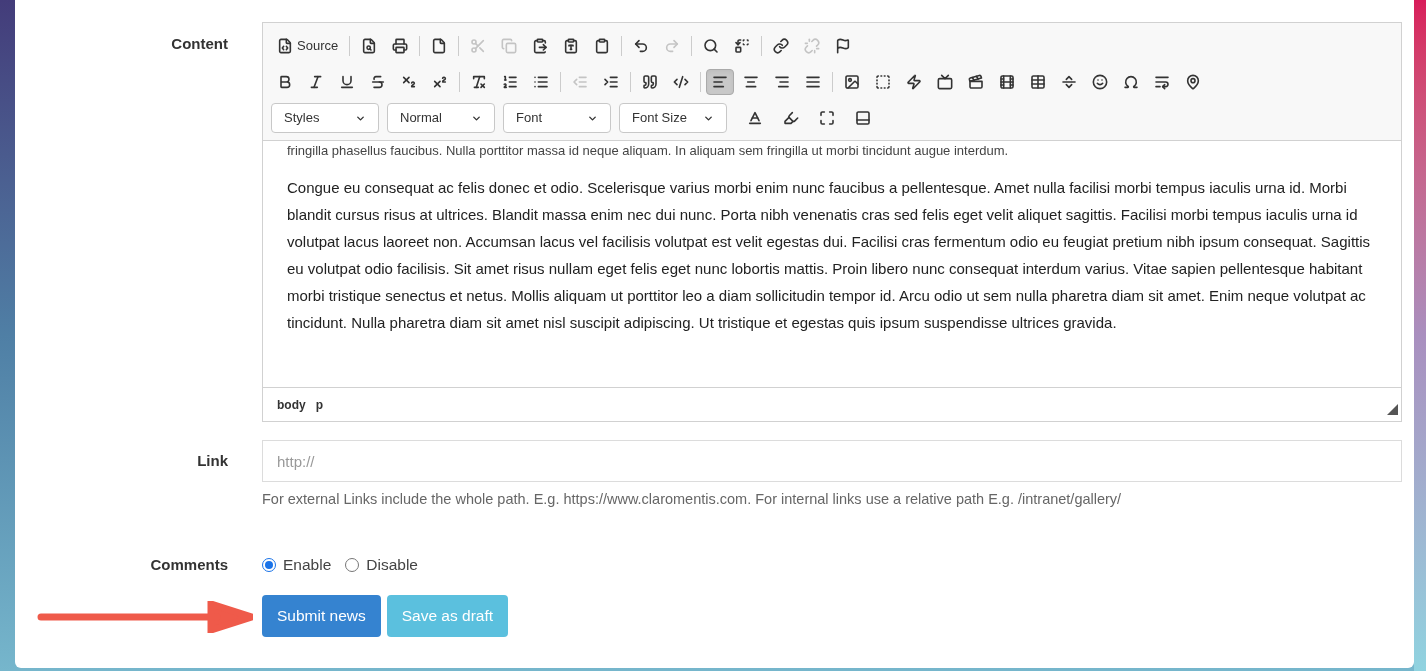 This screenshot has height=671, width=1426. Describe the element at coordinates (440, 82) in the screenshot. I see `superscript-icon` at that location.